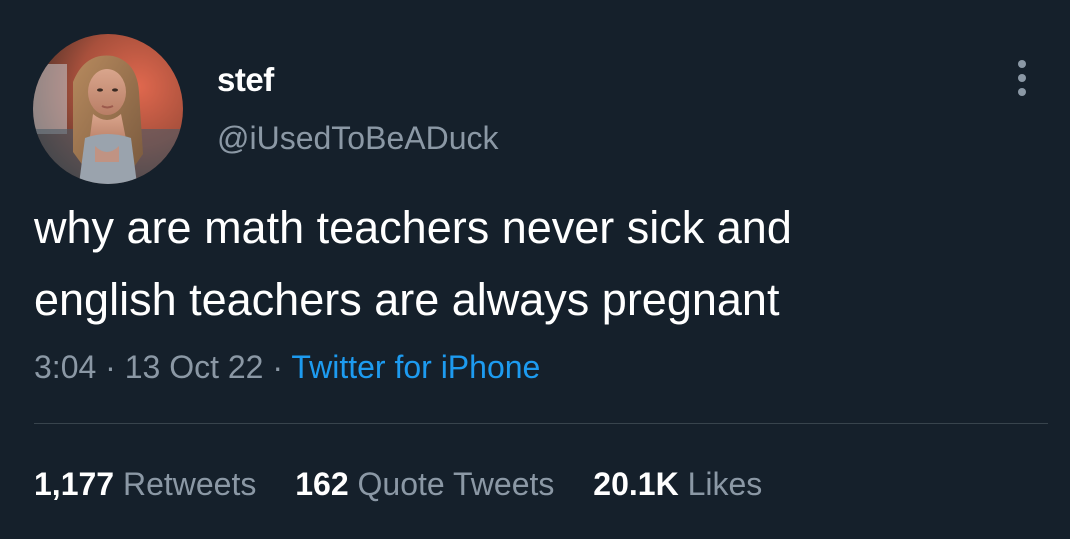 The image size is (1070, 539). I want to click on tweet-source-link: Twitter for iPhone, so click(415, 367).